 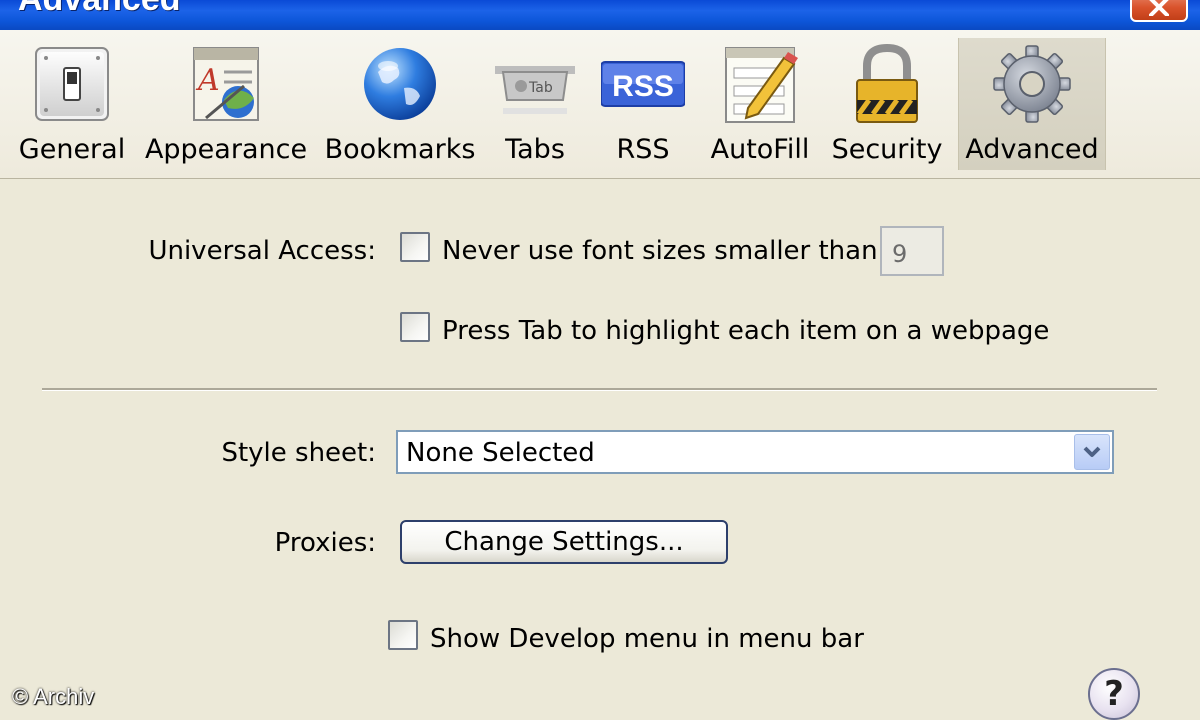 What do you see at coordinates (535, 149) in the screenshot?
I see `tab-label: Tabs` at bounding box center [535, 149].